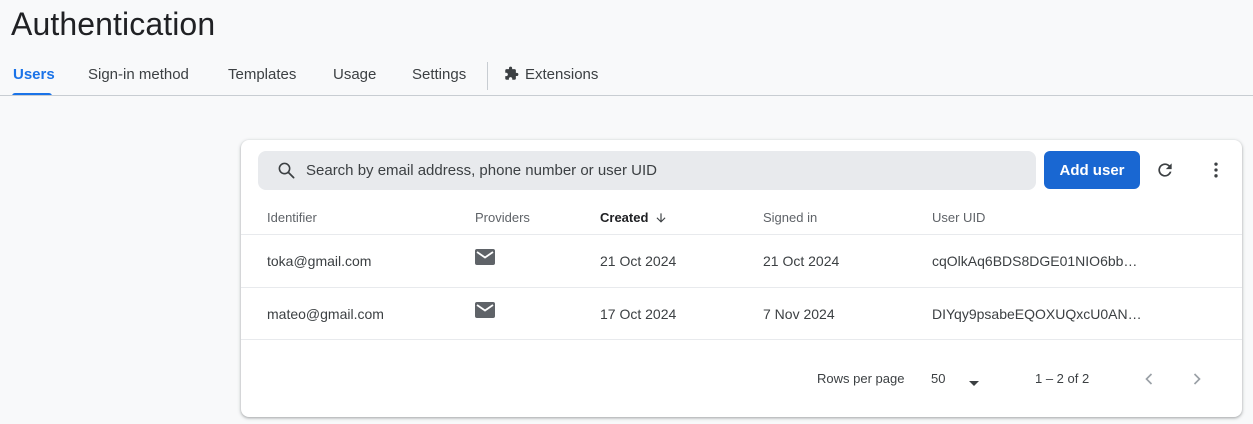 The image size is (1253, 424). I want to click on column-header-signed-in: Signed in, so click(790, 217).